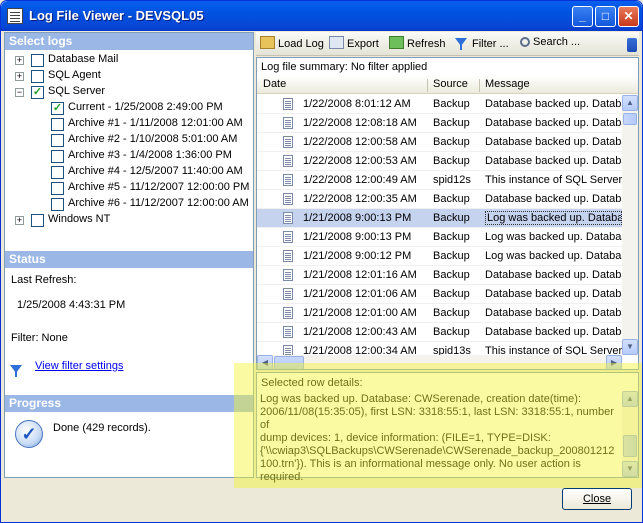  What do you see at coordinates (357, 104) in the screenshot?
I see `cell-date: 1/22/2008 8:01:12 AM` at bounding box center [357, 104].